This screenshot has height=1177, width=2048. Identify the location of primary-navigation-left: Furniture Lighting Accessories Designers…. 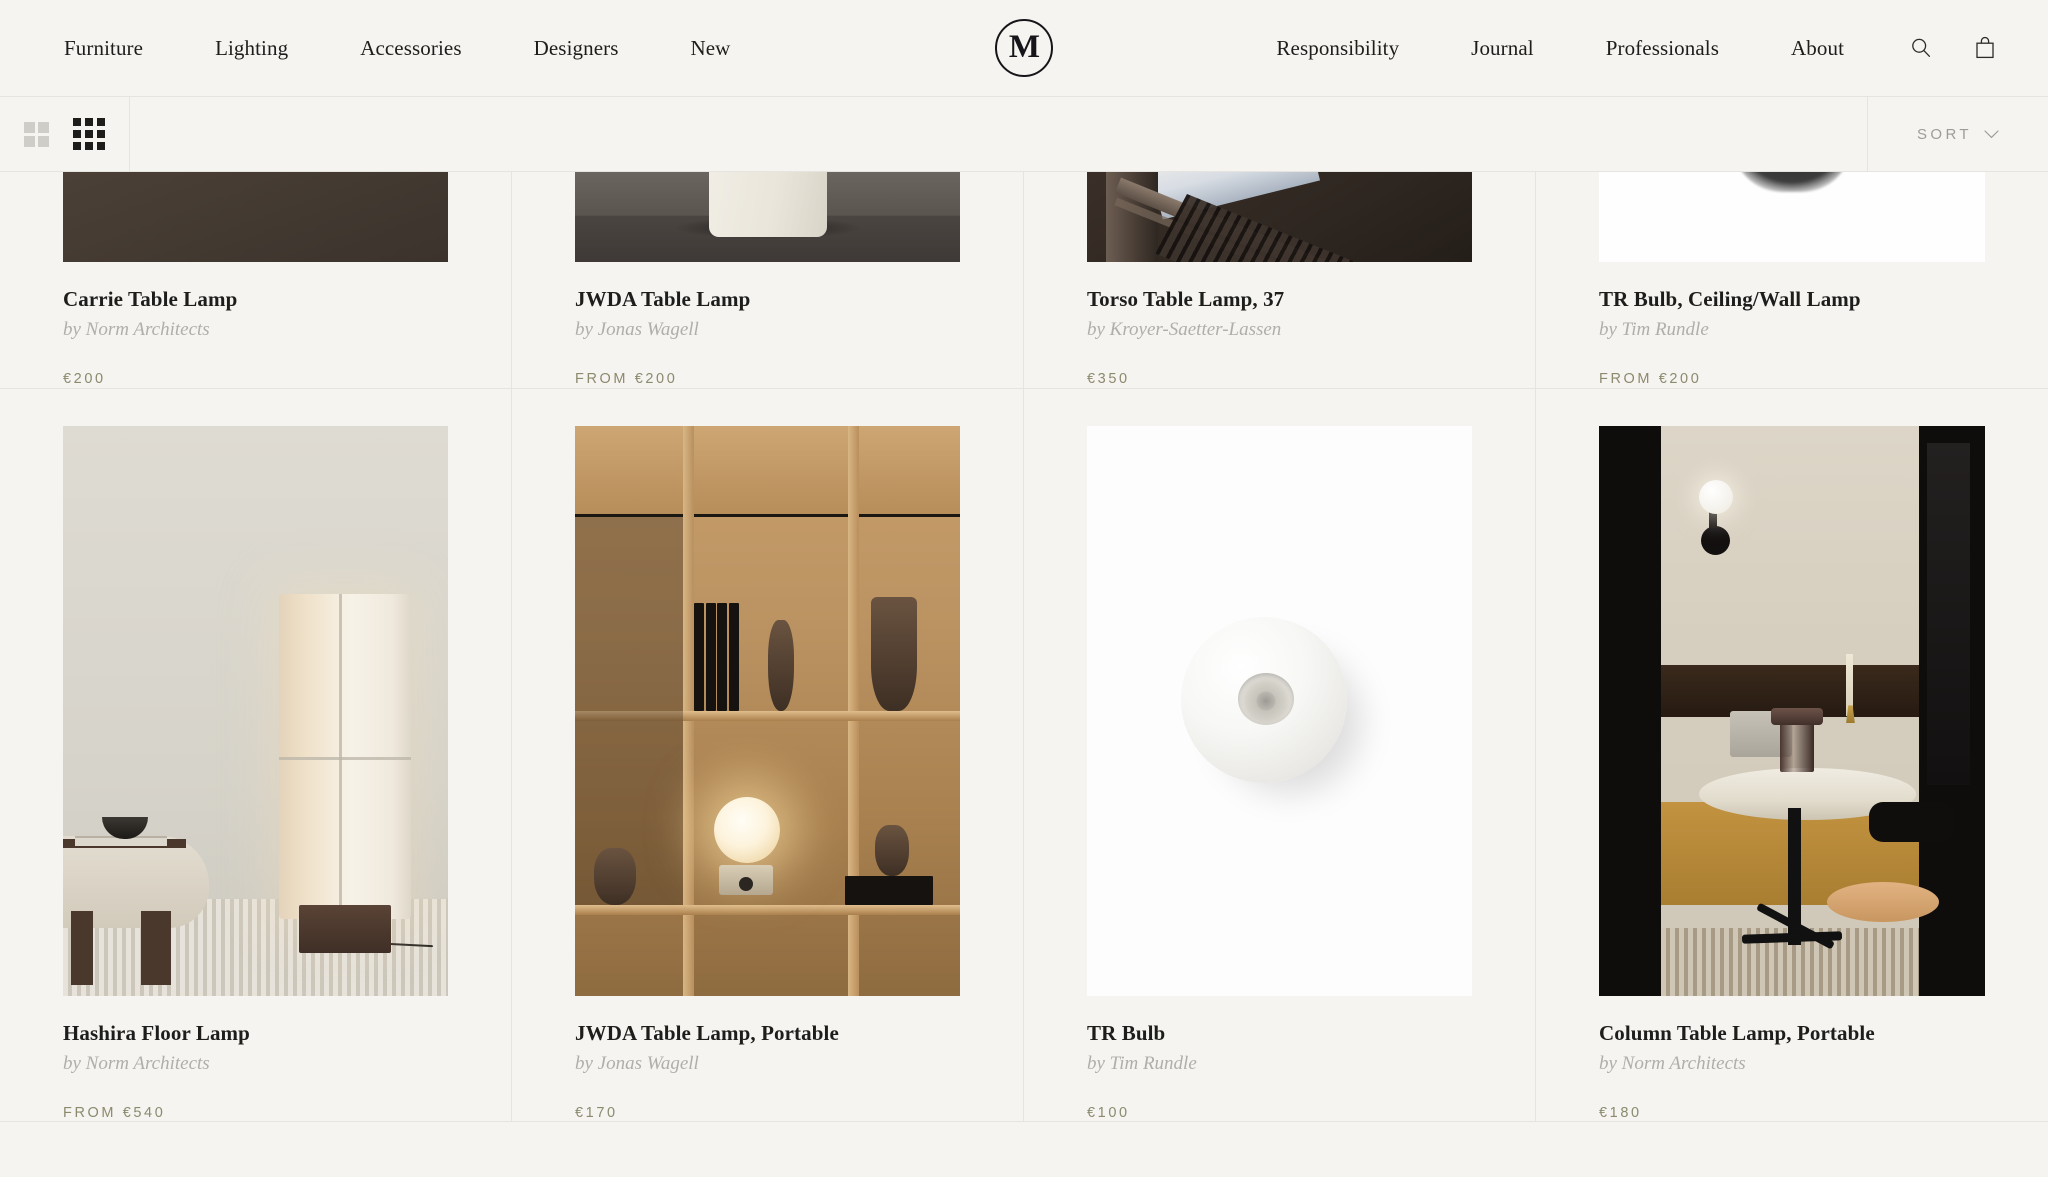
(383, 48).